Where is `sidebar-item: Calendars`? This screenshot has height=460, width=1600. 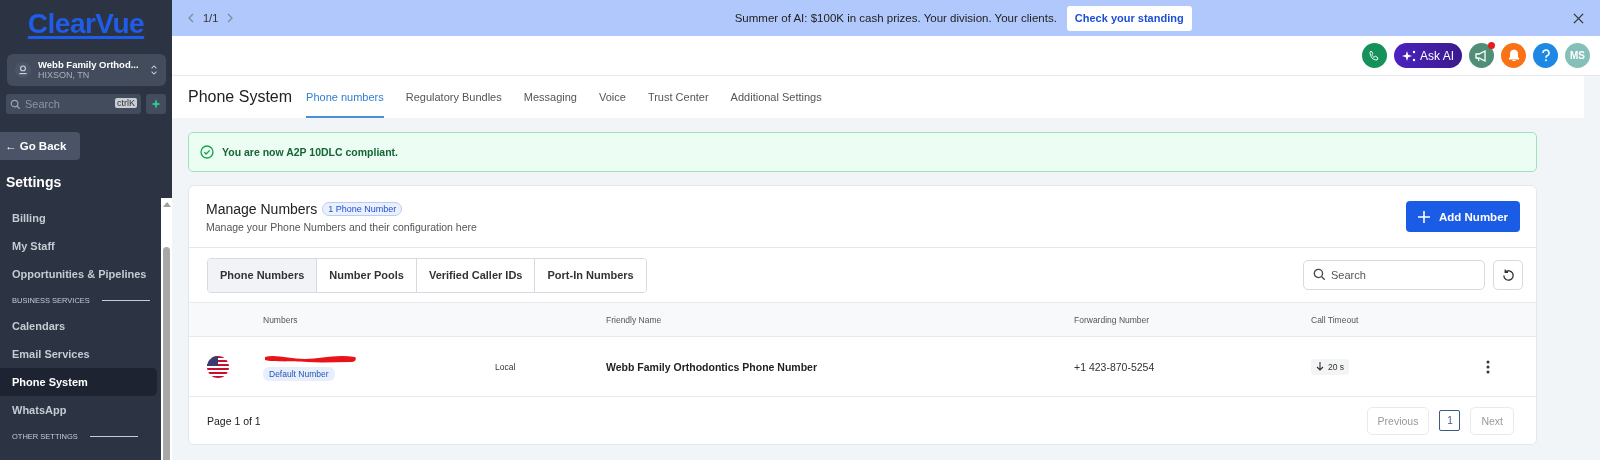
sidebar-item: Calendars is located at coordinates (78, 326).